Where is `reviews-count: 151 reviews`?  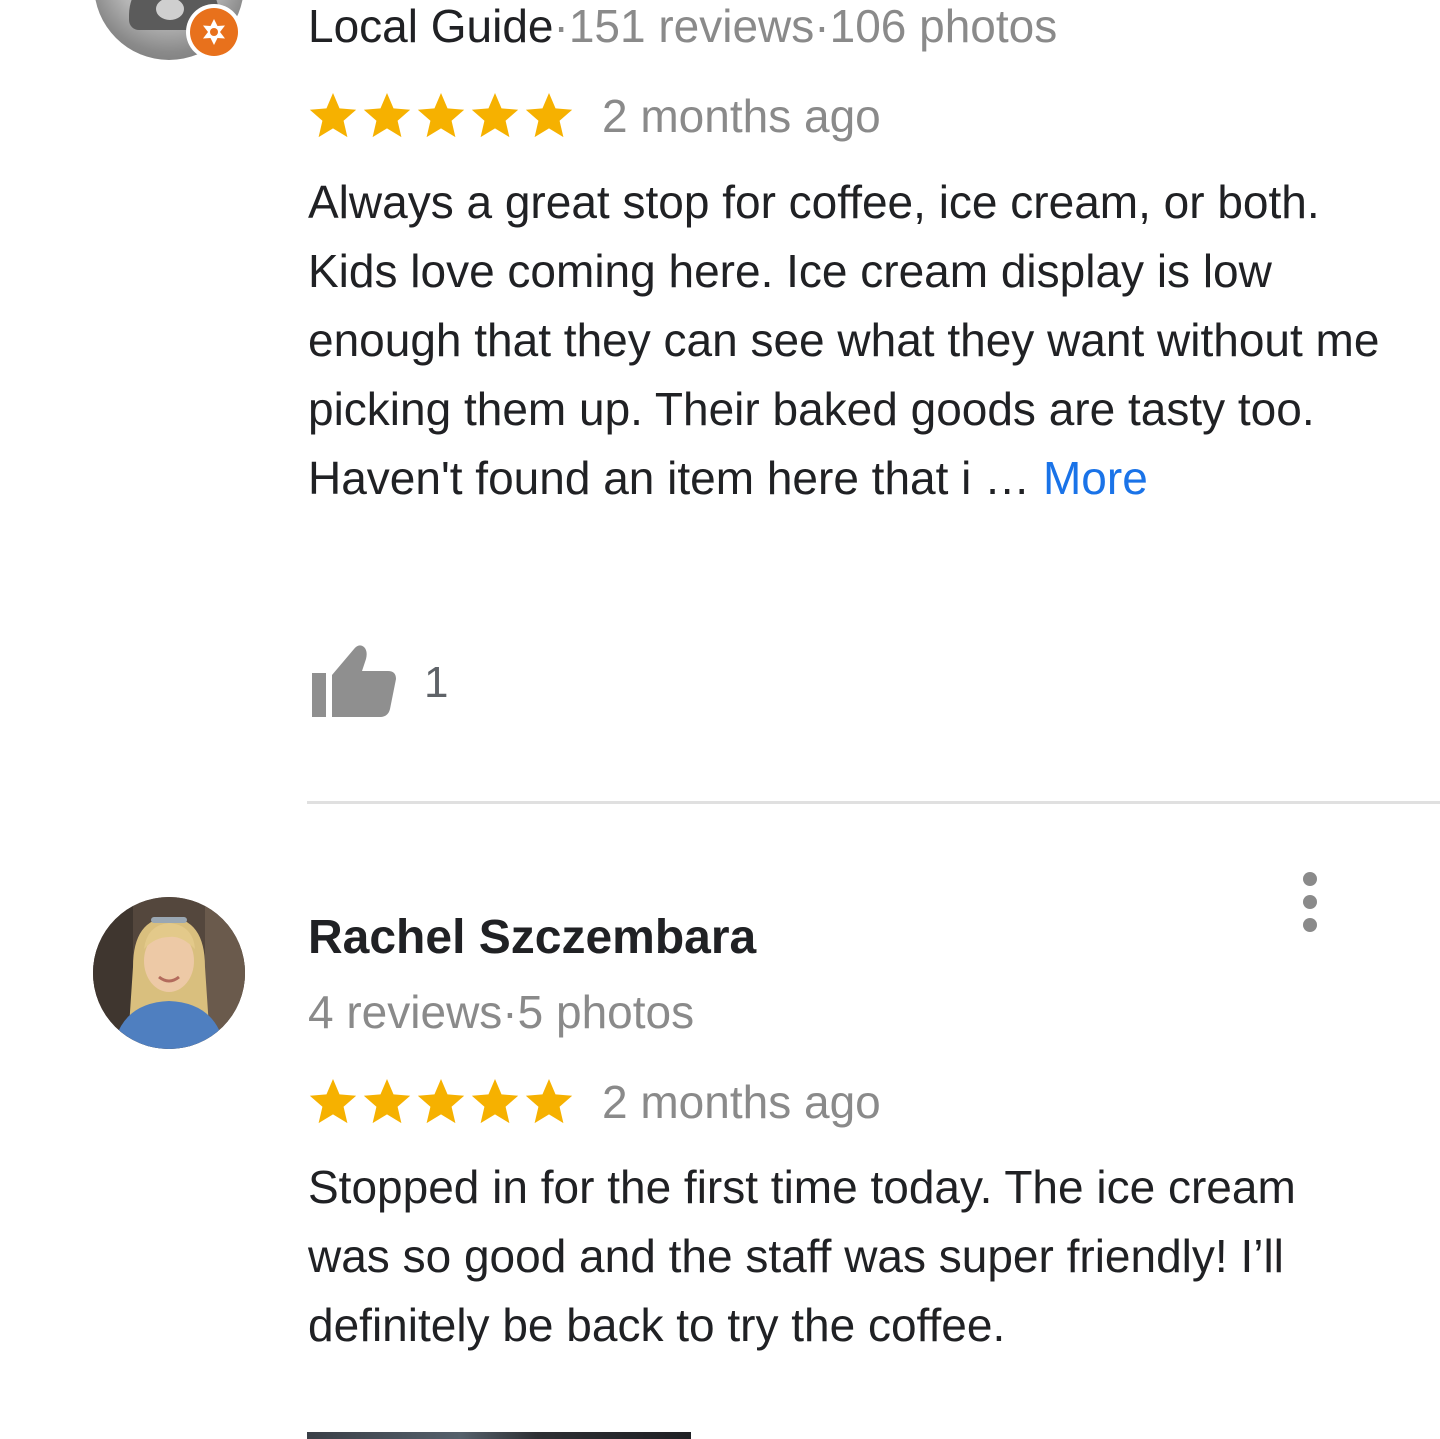
reviews-count: 151 reviews is located at coordinates (691, 26).